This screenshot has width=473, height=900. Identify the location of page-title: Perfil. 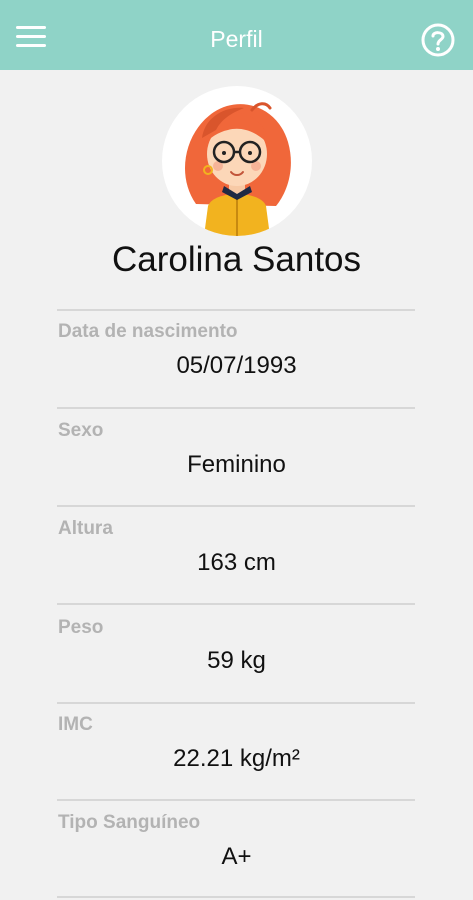
(236, 39).